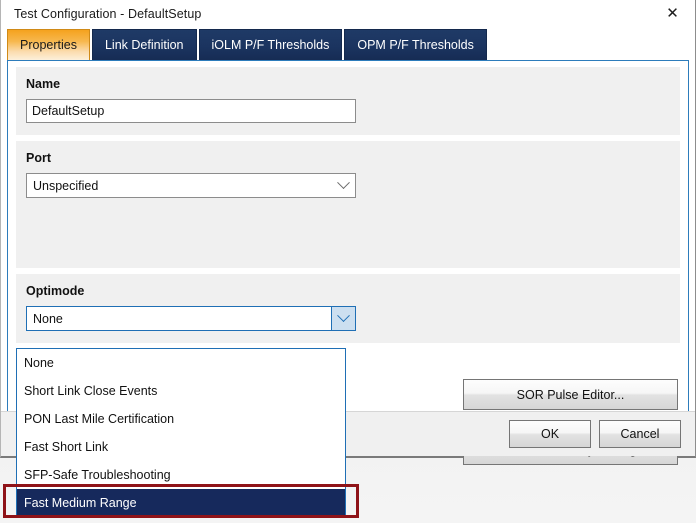 Image resolution: width=696 pixels, height=523 pixels. Describe the element at coordinates (191, 318) in the screenshot. I see `optimode-select: None` at that location.